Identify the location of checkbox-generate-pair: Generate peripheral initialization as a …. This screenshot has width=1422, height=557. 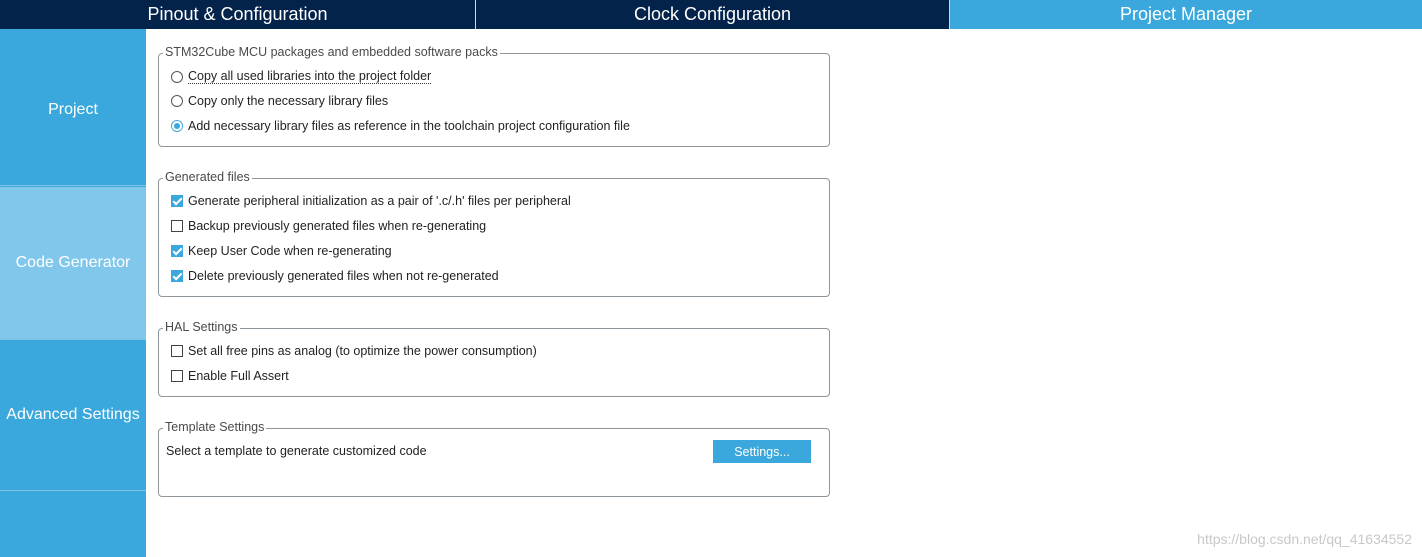
(371, 201).